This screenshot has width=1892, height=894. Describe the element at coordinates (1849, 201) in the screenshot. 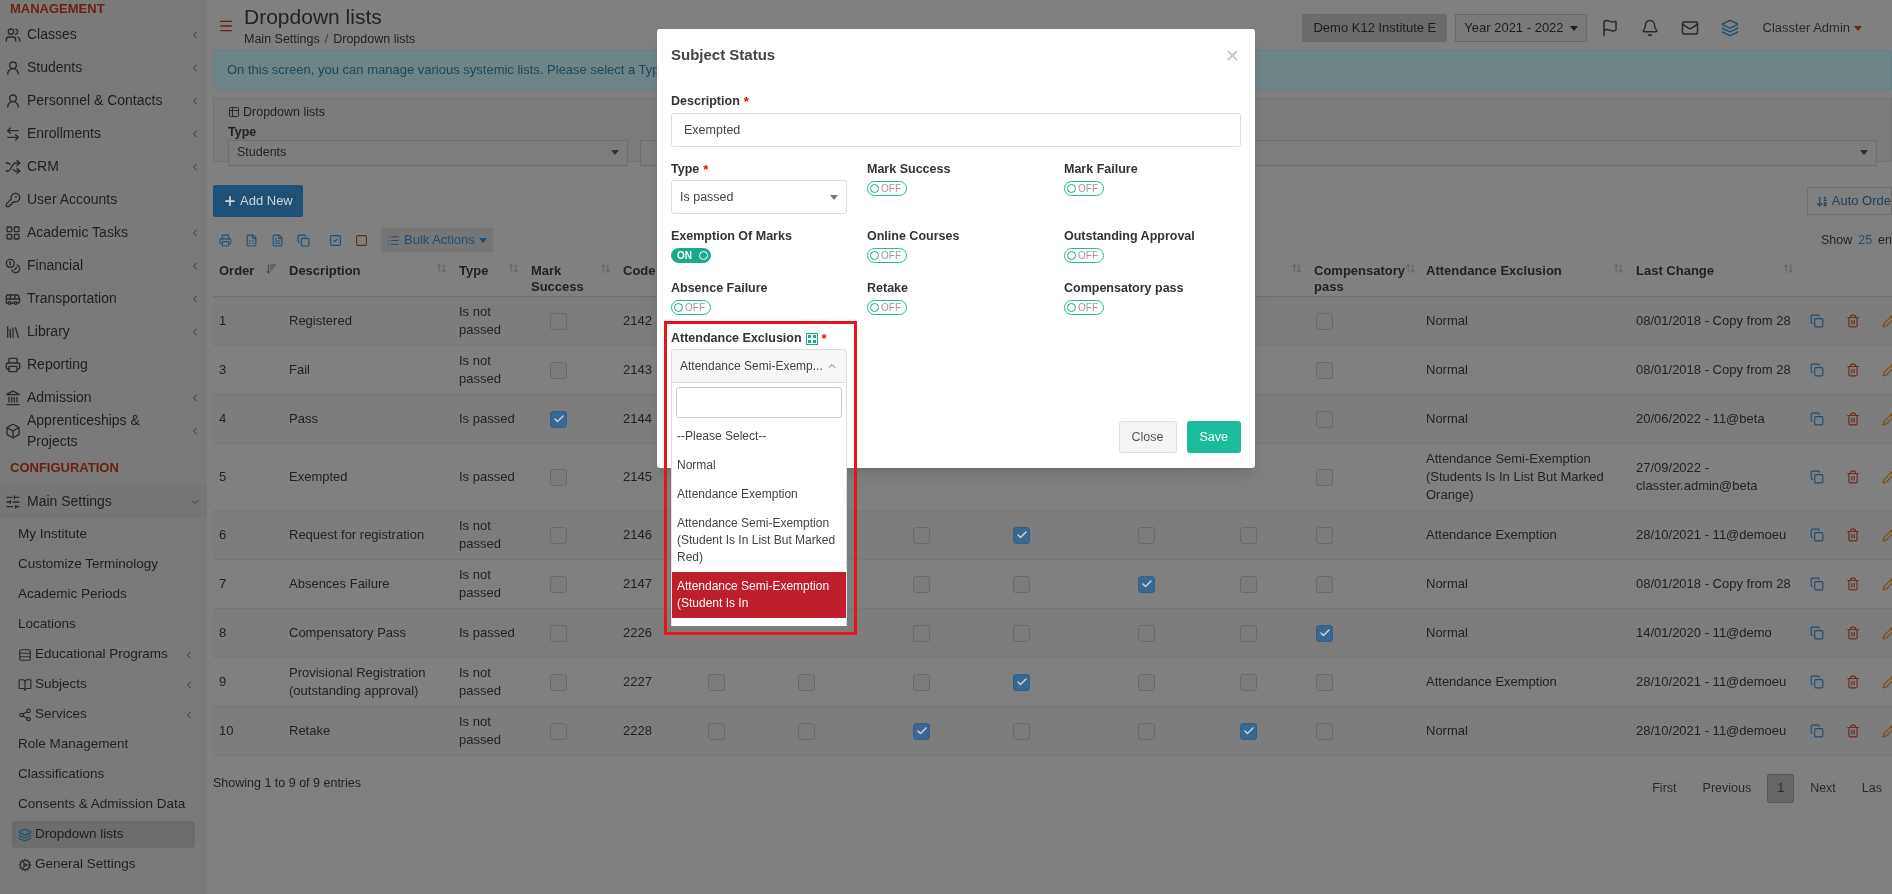

I see `auto-order-button: Auto Orde` at that location.